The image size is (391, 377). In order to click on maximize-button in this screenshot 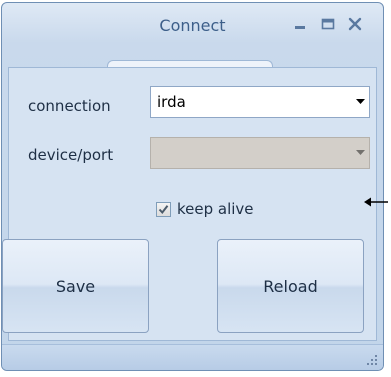, I will do `click(328, 24)`.